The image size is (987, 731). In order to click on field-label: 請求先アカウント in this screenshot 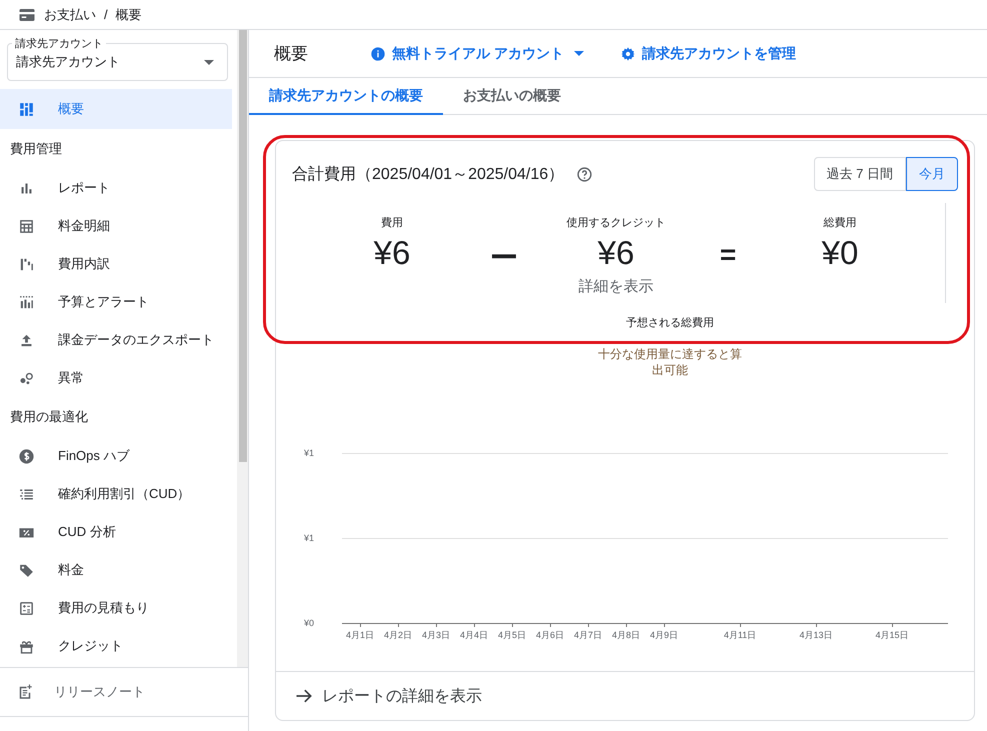, I will do `click(59, 43)`.